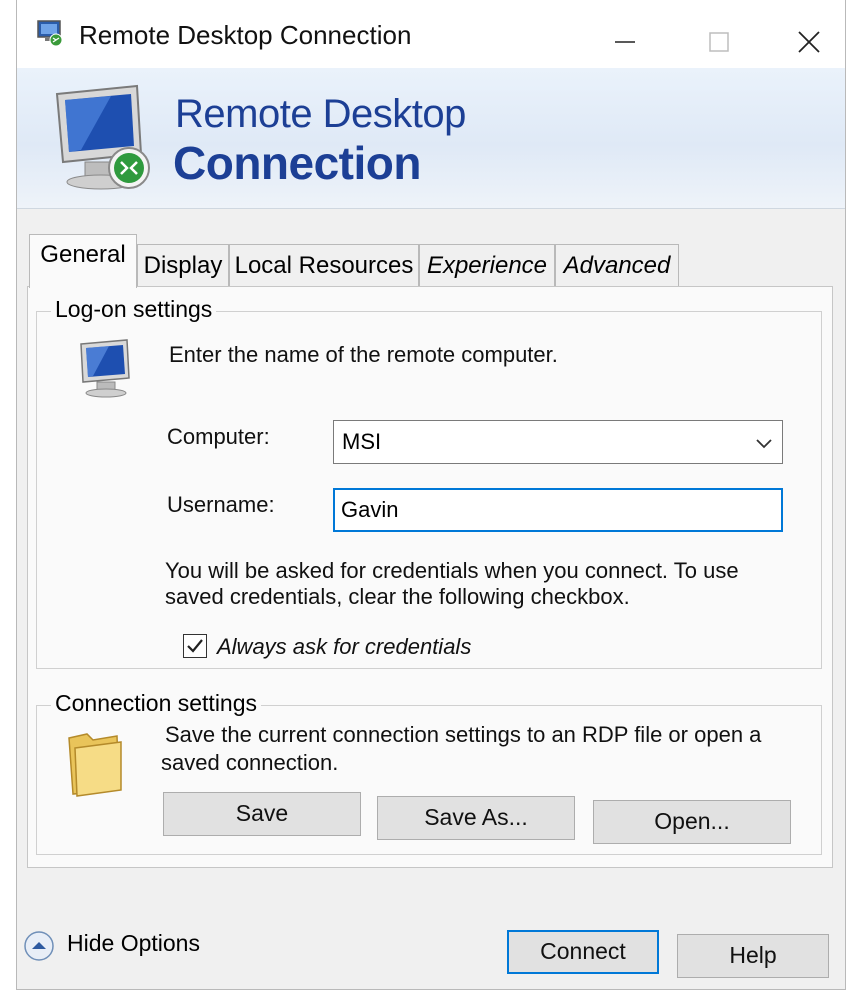  Describe the element at coordinates (50, 33) in the screenshot. I see `rdp-monitor-icon` at that location.